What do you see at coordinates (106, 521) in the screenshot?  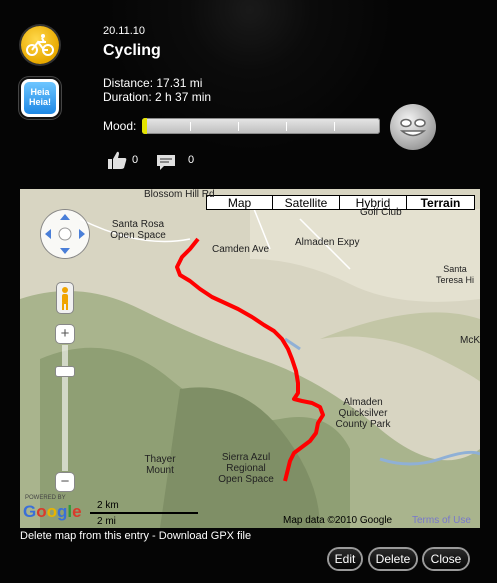 I see `scale-mi: 2 mi` at bounding box center [106, 521].